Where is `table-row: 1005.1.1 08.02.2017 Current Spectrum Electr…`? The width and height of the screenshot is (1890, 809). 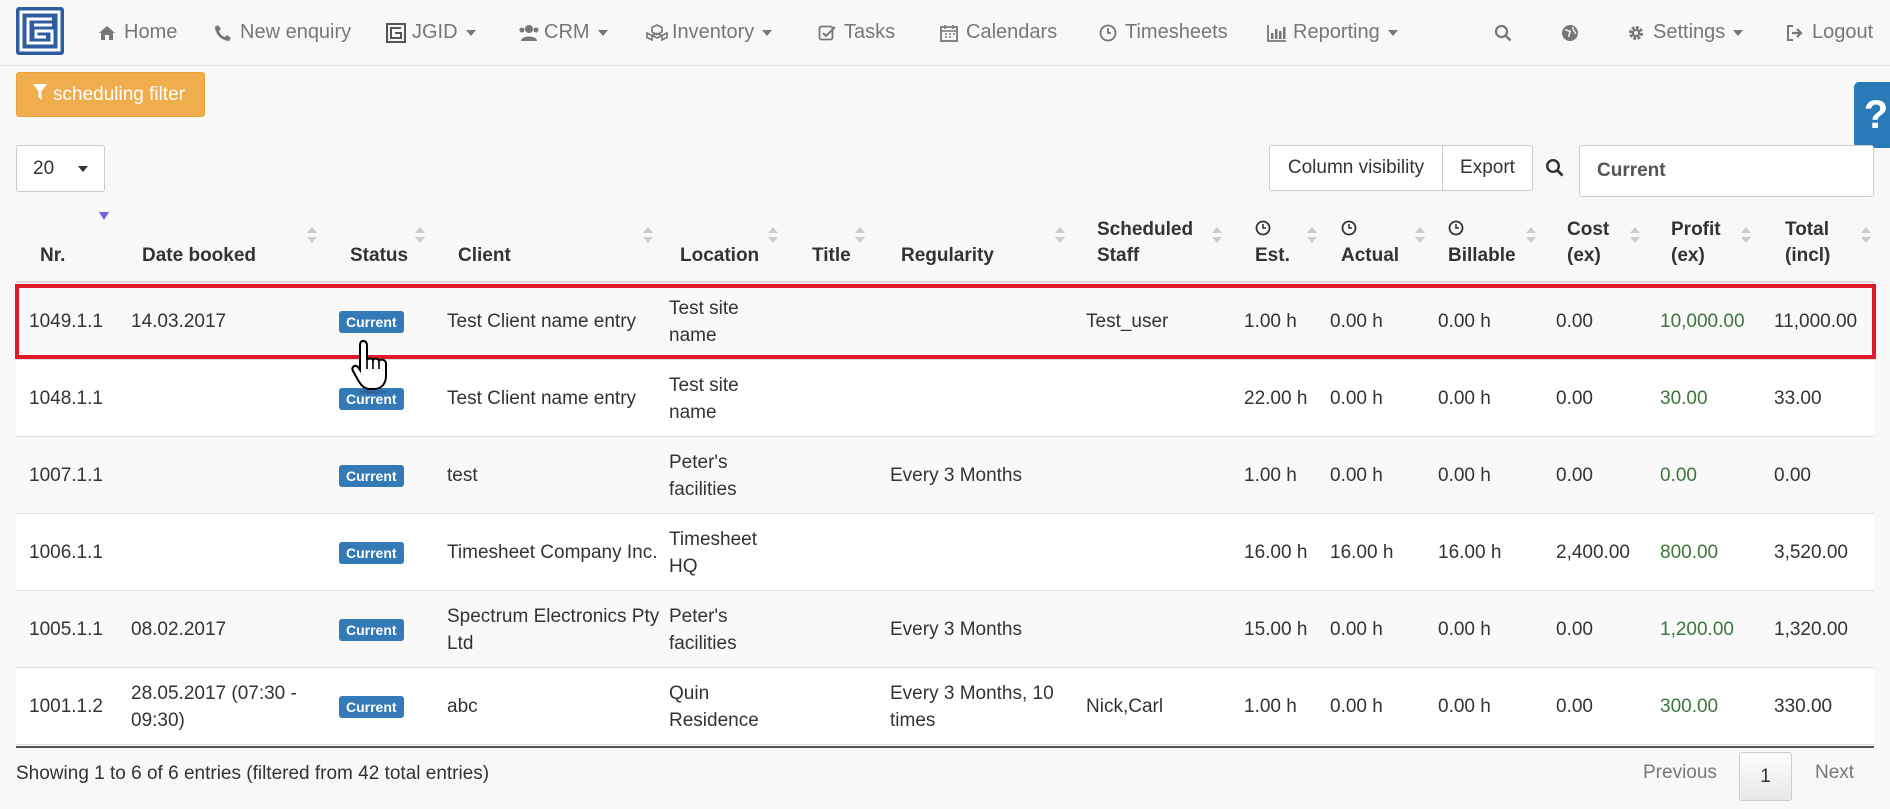
table-row: 1005.1.1 08.02.2017 Current Spectrum Electr… is located at coordinates (945, 629).